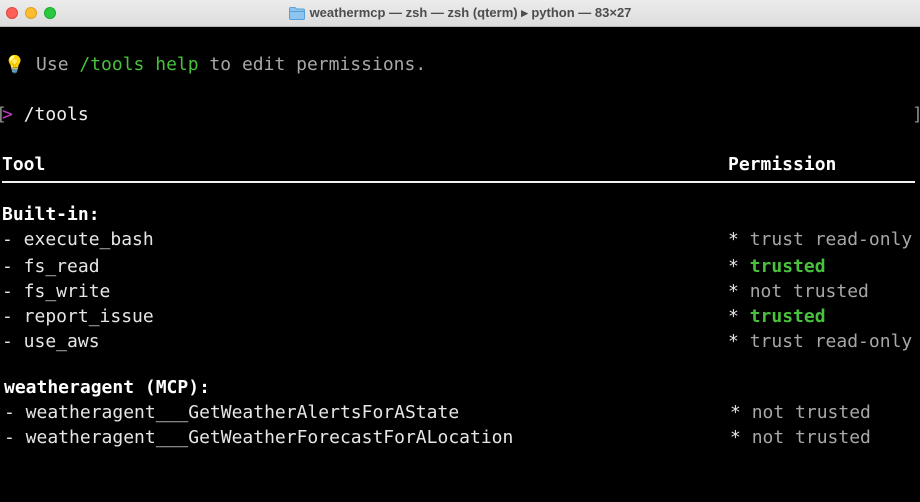  I want to click on tool-name: - report_issue, so click(78, 316).